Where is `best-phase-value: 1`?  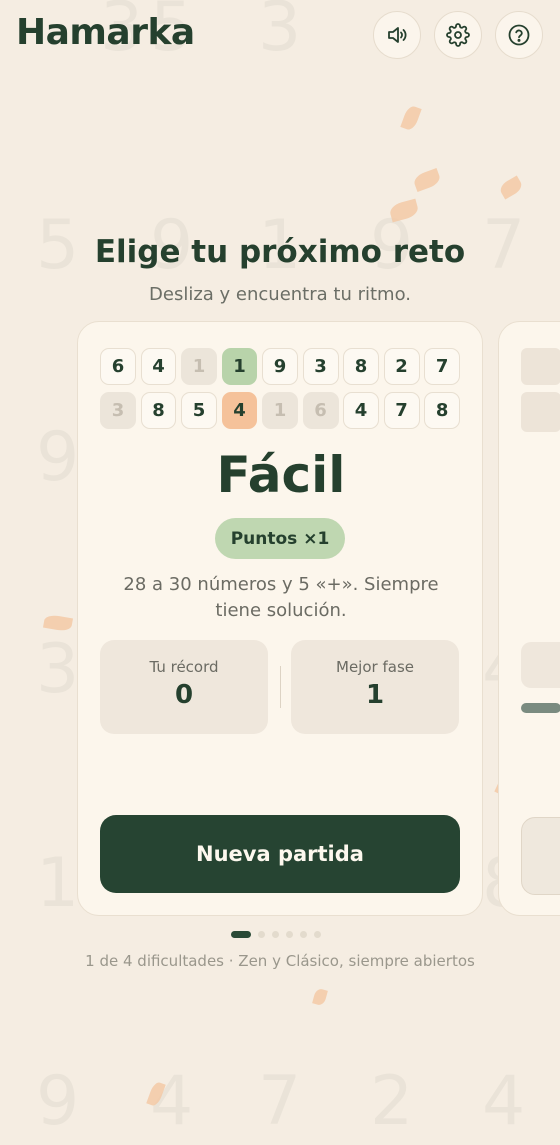
best-phase-value: 1 is located at coordinates (375, 695).